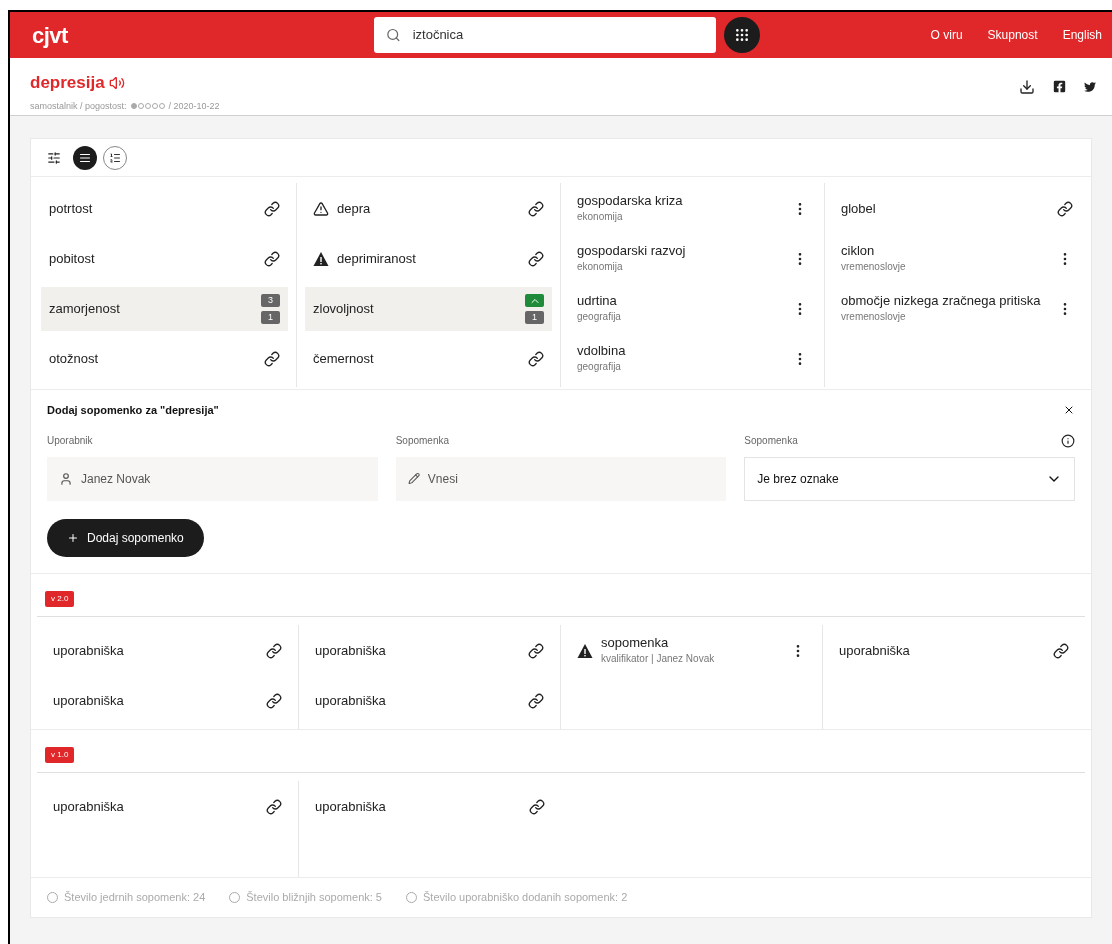  What do you see at coordinates (946, 35) in the screenshot?
I see `nav-link: O viru` at bounding box center [946, 35].